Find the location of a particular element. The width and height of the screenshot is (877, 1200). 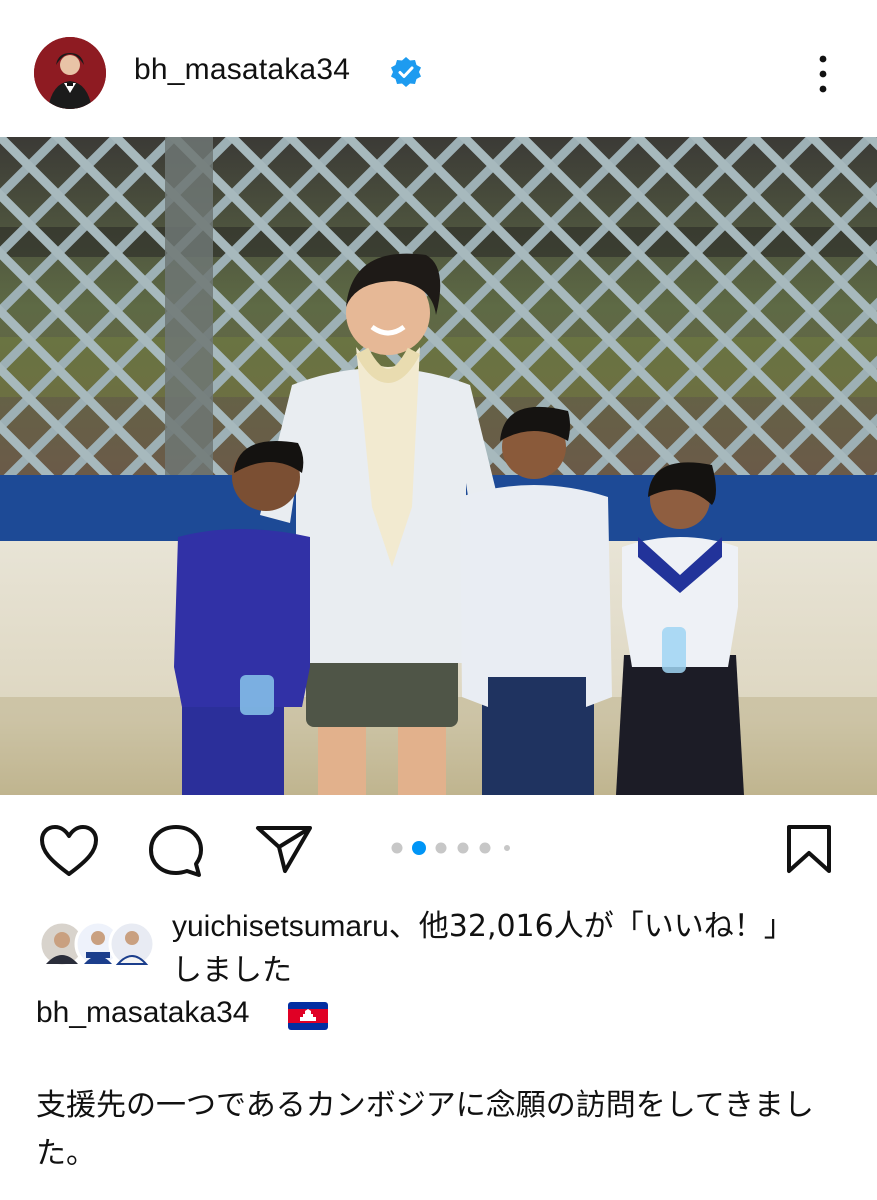

heart-icon is located at coordinates (69, 851).